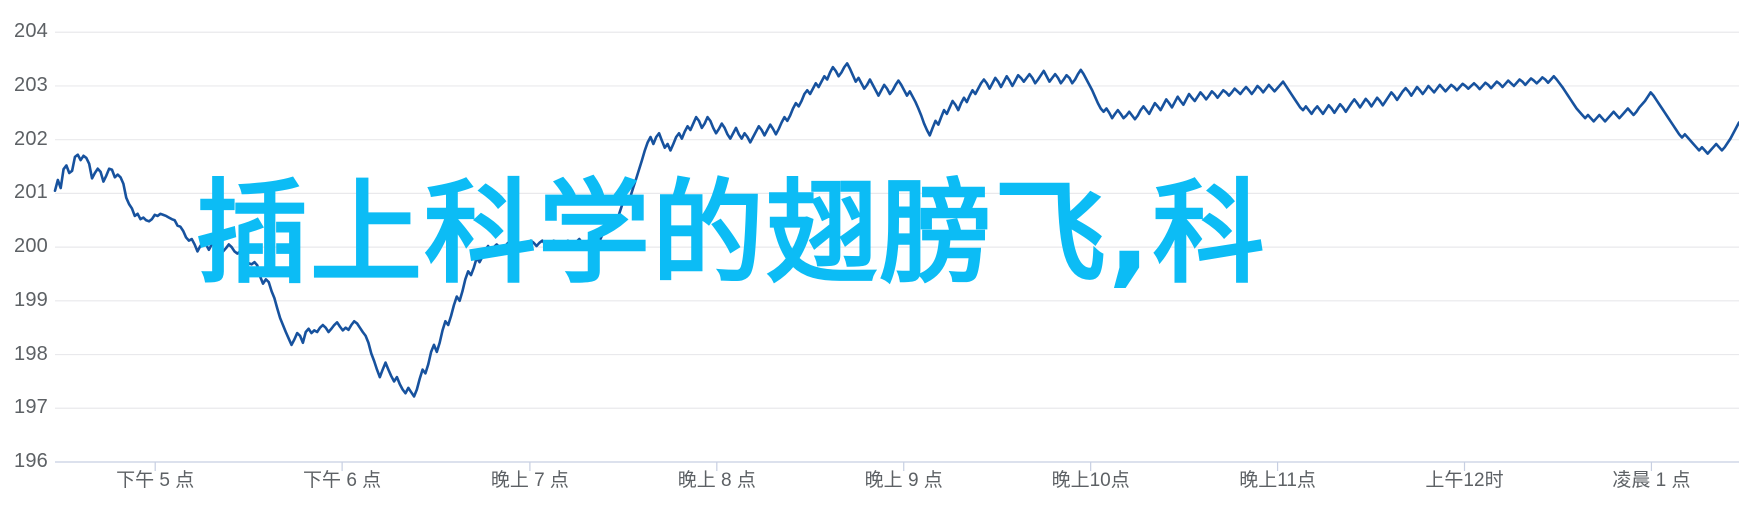 The height and width of the screenshot is (508, 1739). What do you see at coordinates (1464, 480) in the screenshot?
I see `x-axis-tick-label: 上午12时` at bounding box center [1464, 480].